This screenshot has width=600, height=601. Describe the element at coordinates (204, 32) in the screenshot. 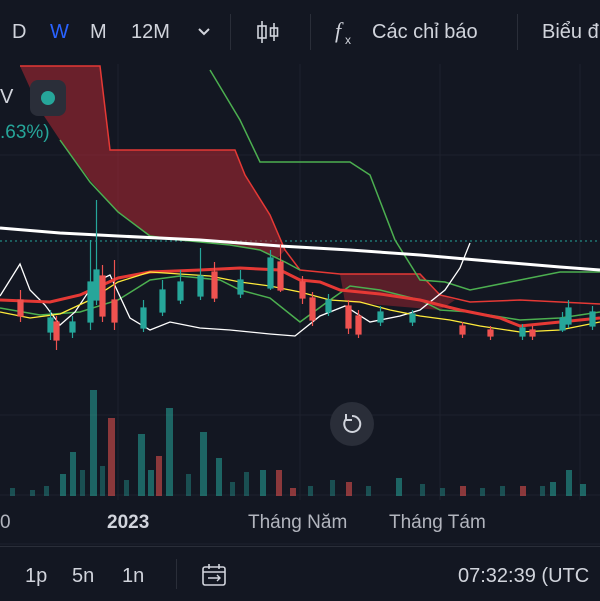

I see `interval-dropdown-chevron-icon` at that location.